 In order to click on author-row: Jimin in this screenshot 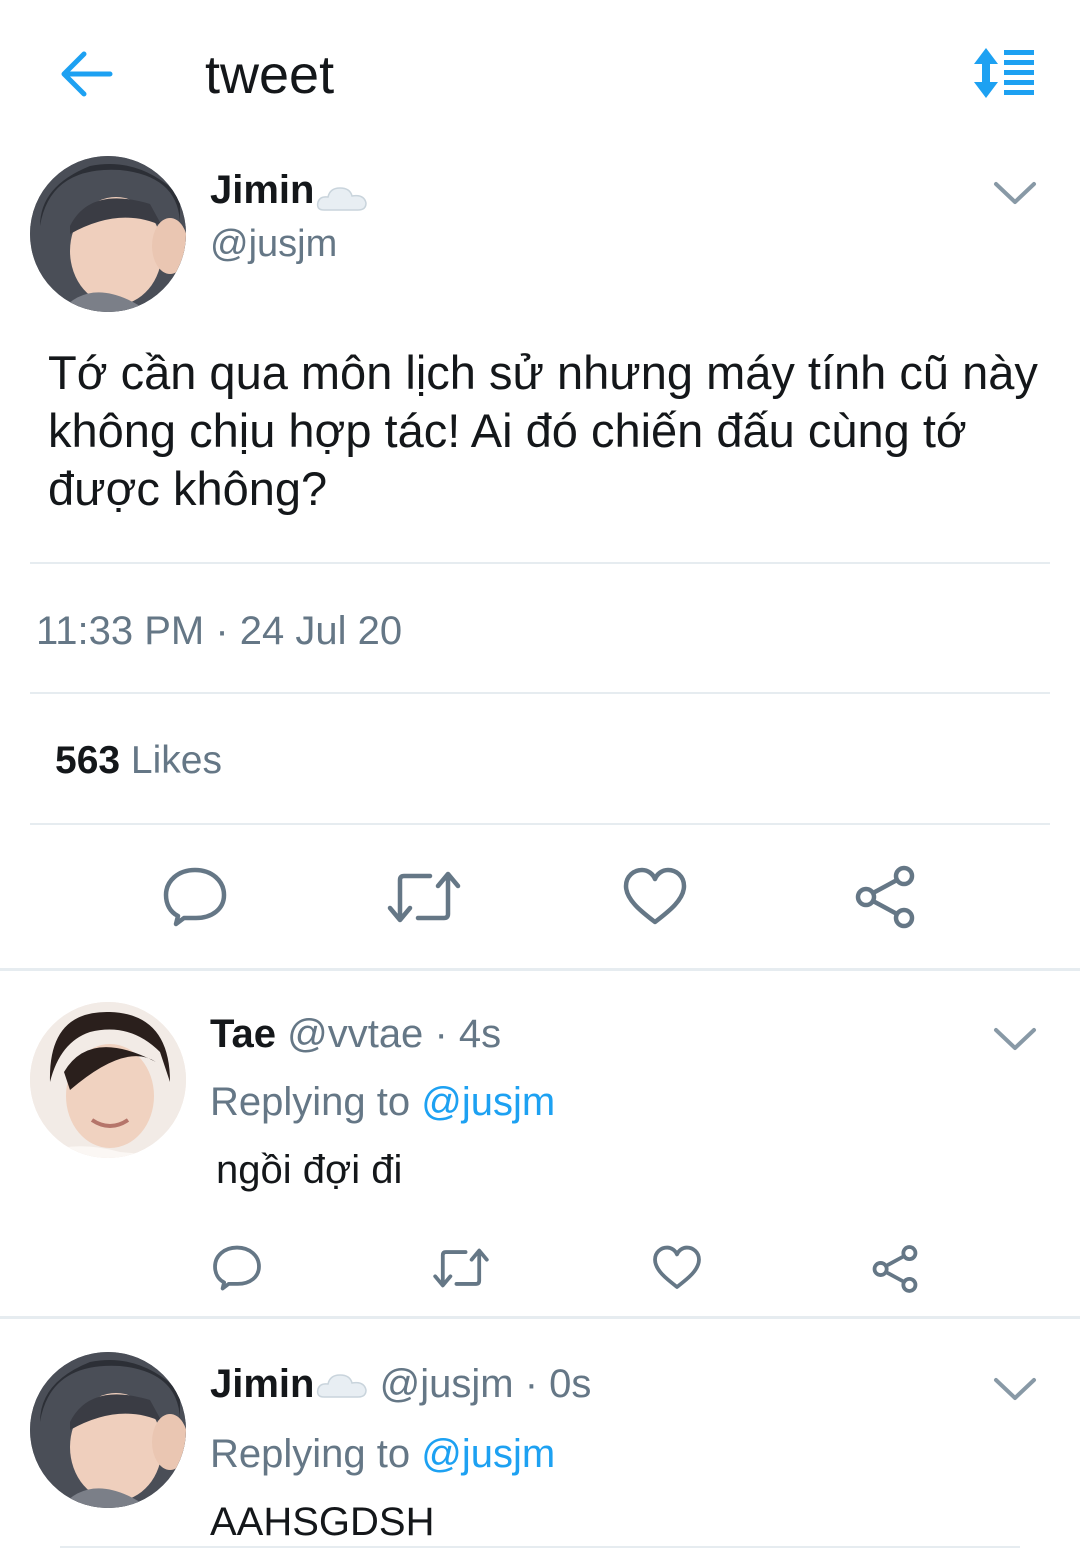, I will do `click(289, 190)`.